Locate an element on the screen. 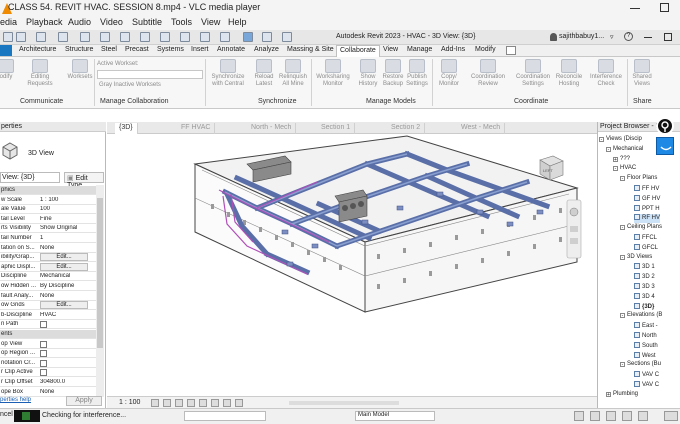 The image size is (680, 424). save-icon is located at coordinates (21, 37).